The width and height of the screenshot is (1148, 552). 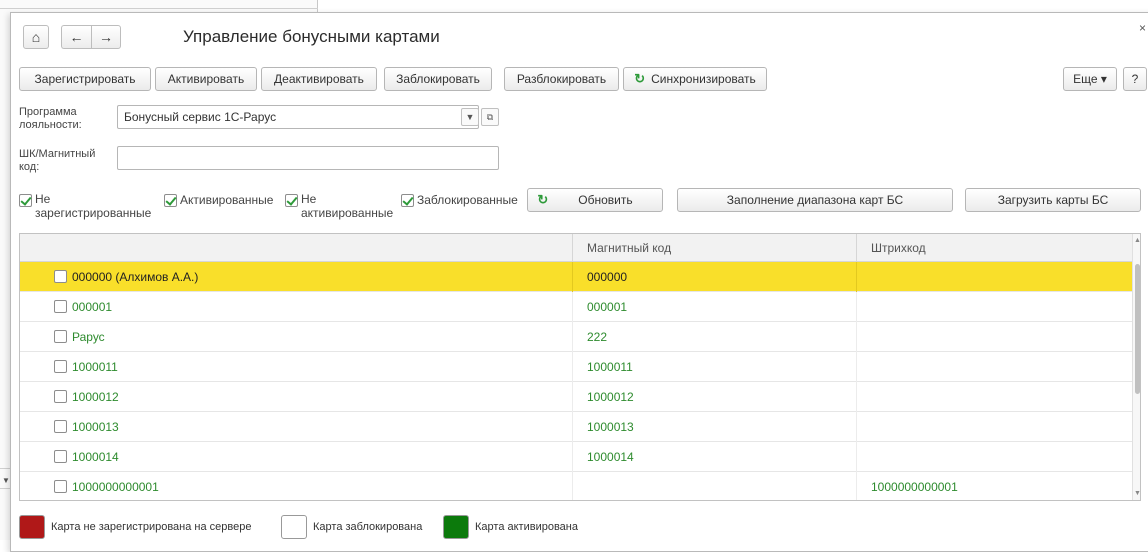 I want to click on close-icon: ×, so click(x=1142, y=28).